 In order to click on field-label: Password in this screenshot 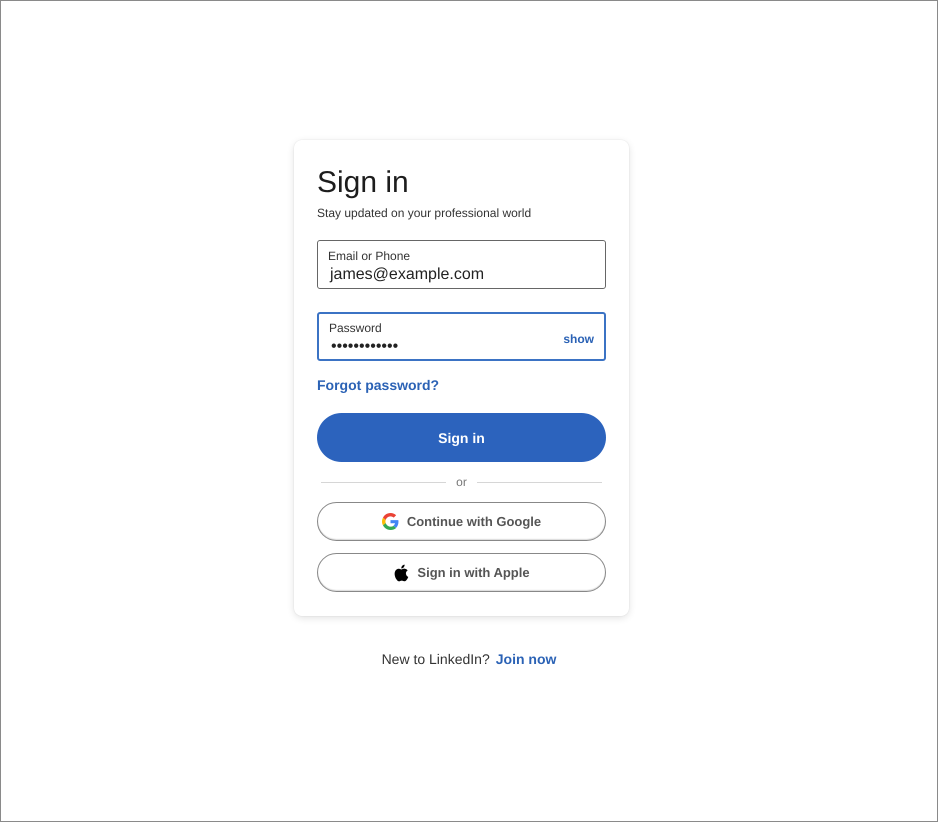, I will do `click(356, 328)`.